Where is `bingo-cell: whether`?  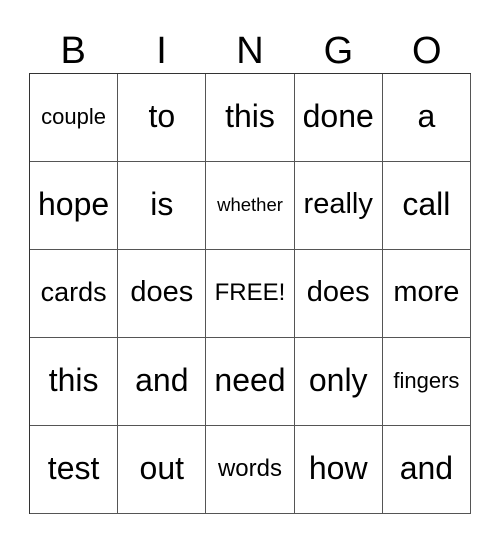
bingo-cell: whether is located at coordinates (250, 206).